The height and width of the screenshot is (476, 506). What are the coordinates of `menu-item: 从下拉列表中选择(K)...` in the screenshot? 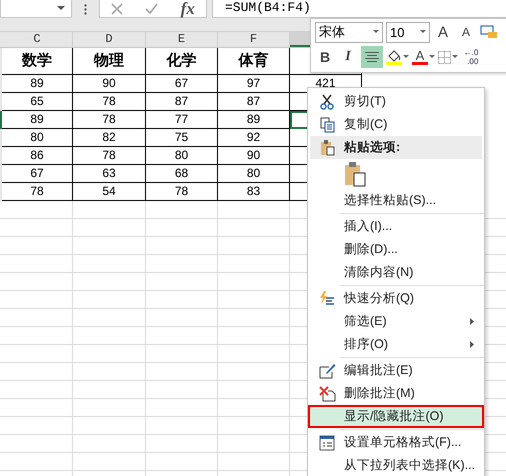 It's located at (396, 465).